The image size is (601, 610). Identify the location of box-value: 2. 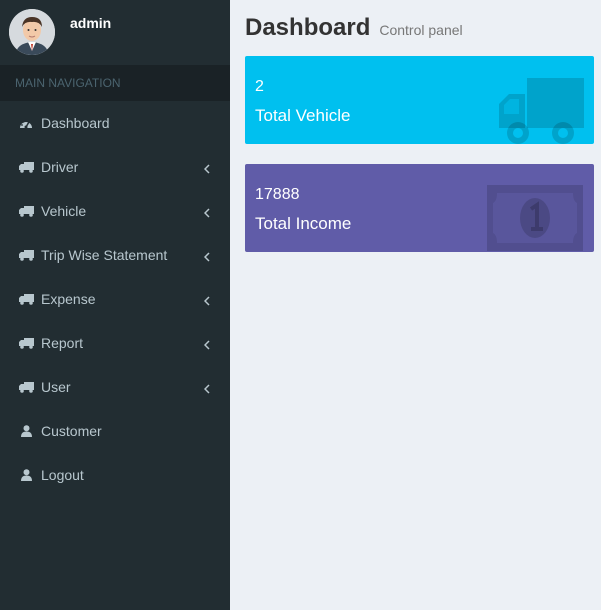
(259, 86).